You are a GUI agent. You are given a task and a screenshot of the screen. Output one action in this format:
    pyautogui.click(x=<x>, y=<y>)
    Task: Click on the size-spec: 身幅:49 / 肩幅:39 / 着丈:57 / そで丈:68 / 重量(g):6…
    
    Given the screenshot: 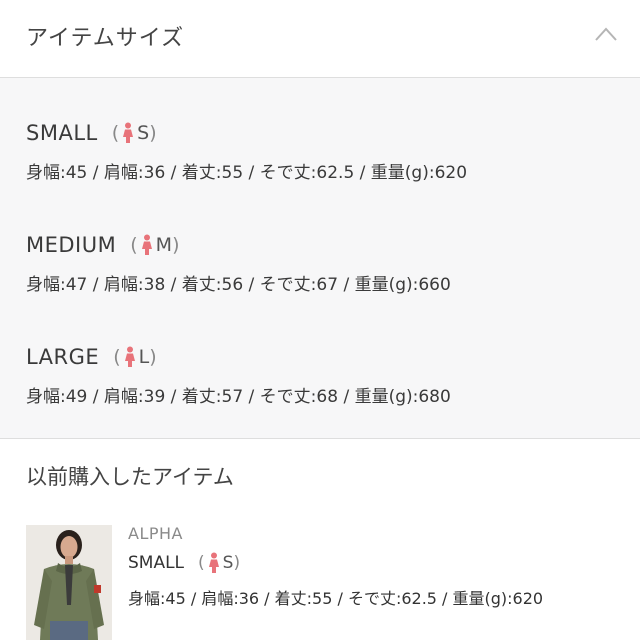 What is the action you would take?
    pyautogui.click(x=238, y=397)
    